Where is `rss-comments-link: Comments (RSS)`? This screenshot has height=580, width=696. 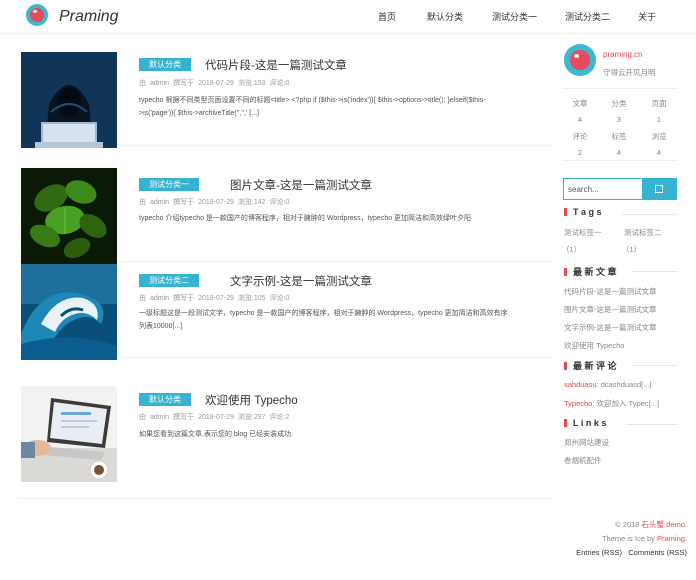
rss-comments-link: Comments (RSS) is located at coordinates (657, 552).